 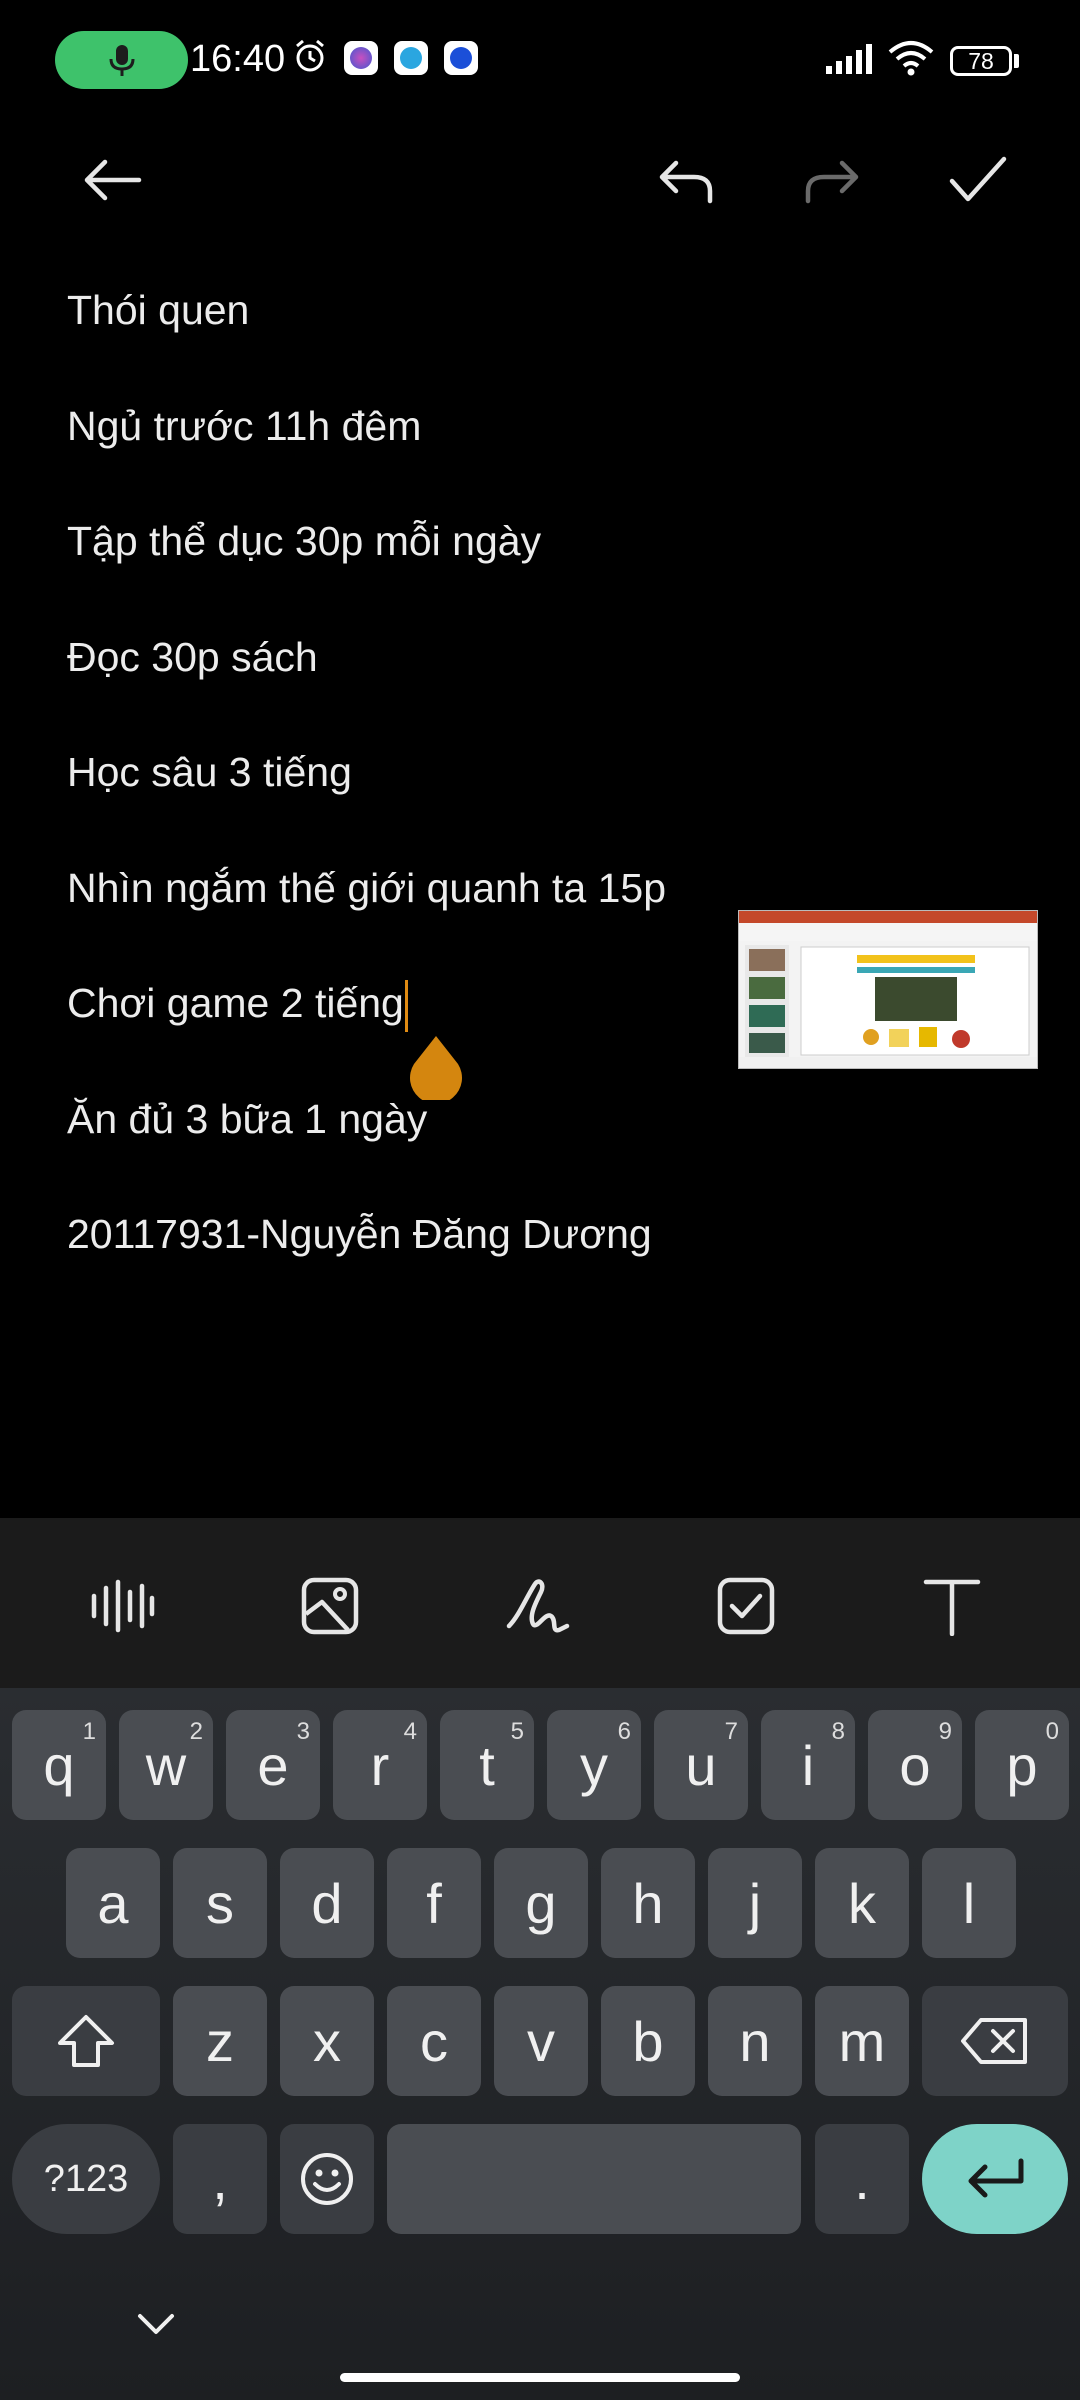 What do you see at coordinates (517, 569) in the screenshot?
I see `note-line: Tập thể dục 30p mỗi ngày` at bounding box center [517, 569].